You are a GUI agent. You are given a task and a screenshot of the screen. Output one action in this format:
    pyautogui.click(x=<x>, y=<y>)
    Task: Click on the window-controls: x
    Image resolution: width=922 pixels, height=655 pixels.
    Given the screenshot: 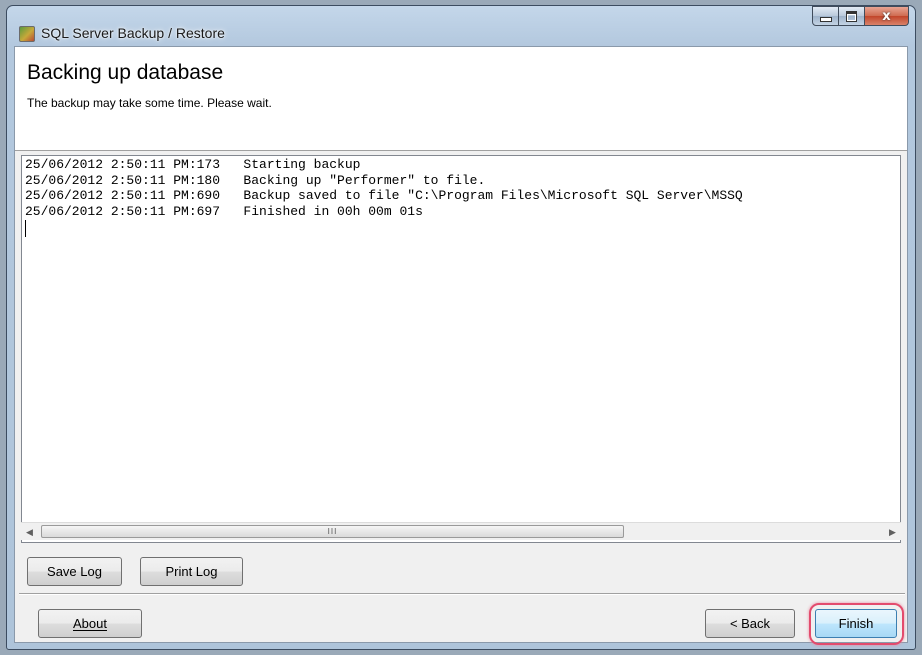 What is the action you would take?
    pyautogui.click(x=860, y=16)
    